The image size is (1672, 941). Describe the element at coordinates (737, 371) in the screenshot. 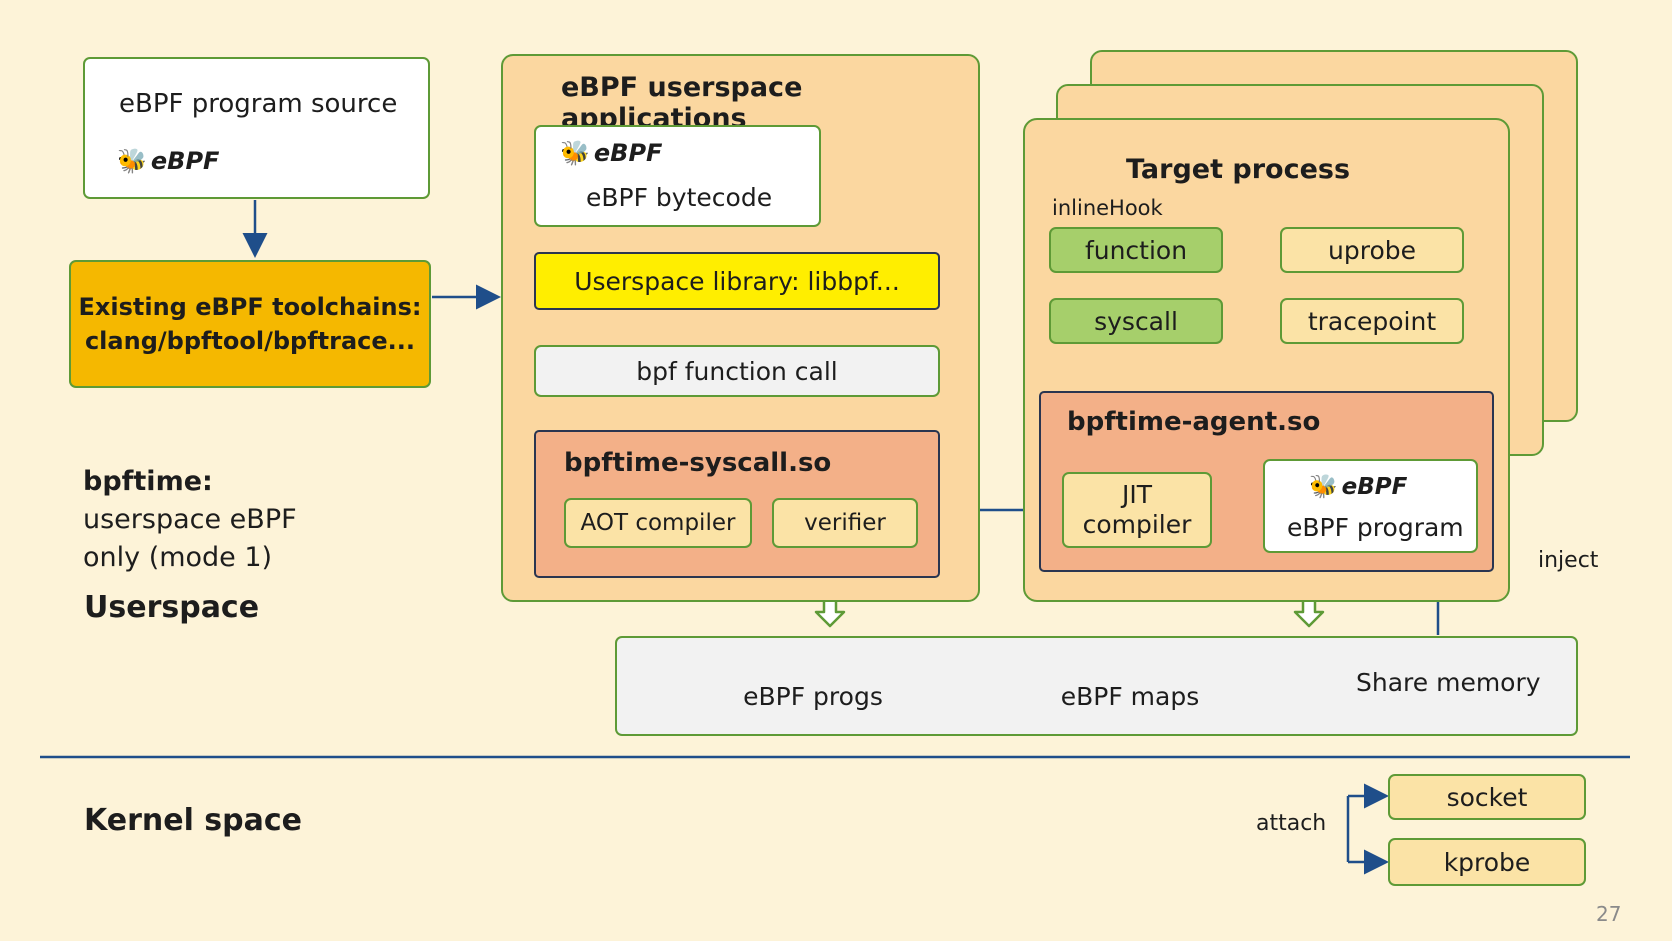

I see `bpf-function-call-box: bpf function call` at that location.